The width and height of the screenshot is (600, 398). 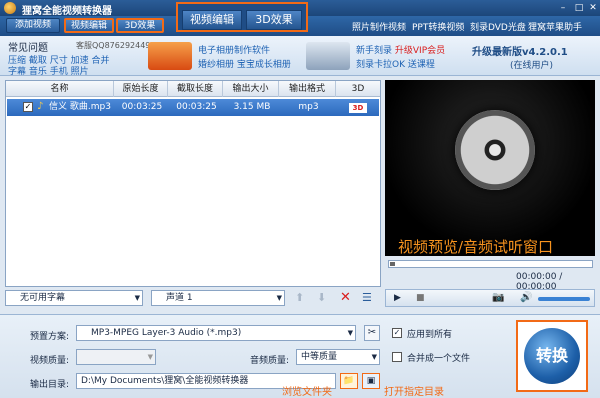 I want to click on big-tabs-highlight: 视频编辑 3D效果, so click(x=242, y=17).